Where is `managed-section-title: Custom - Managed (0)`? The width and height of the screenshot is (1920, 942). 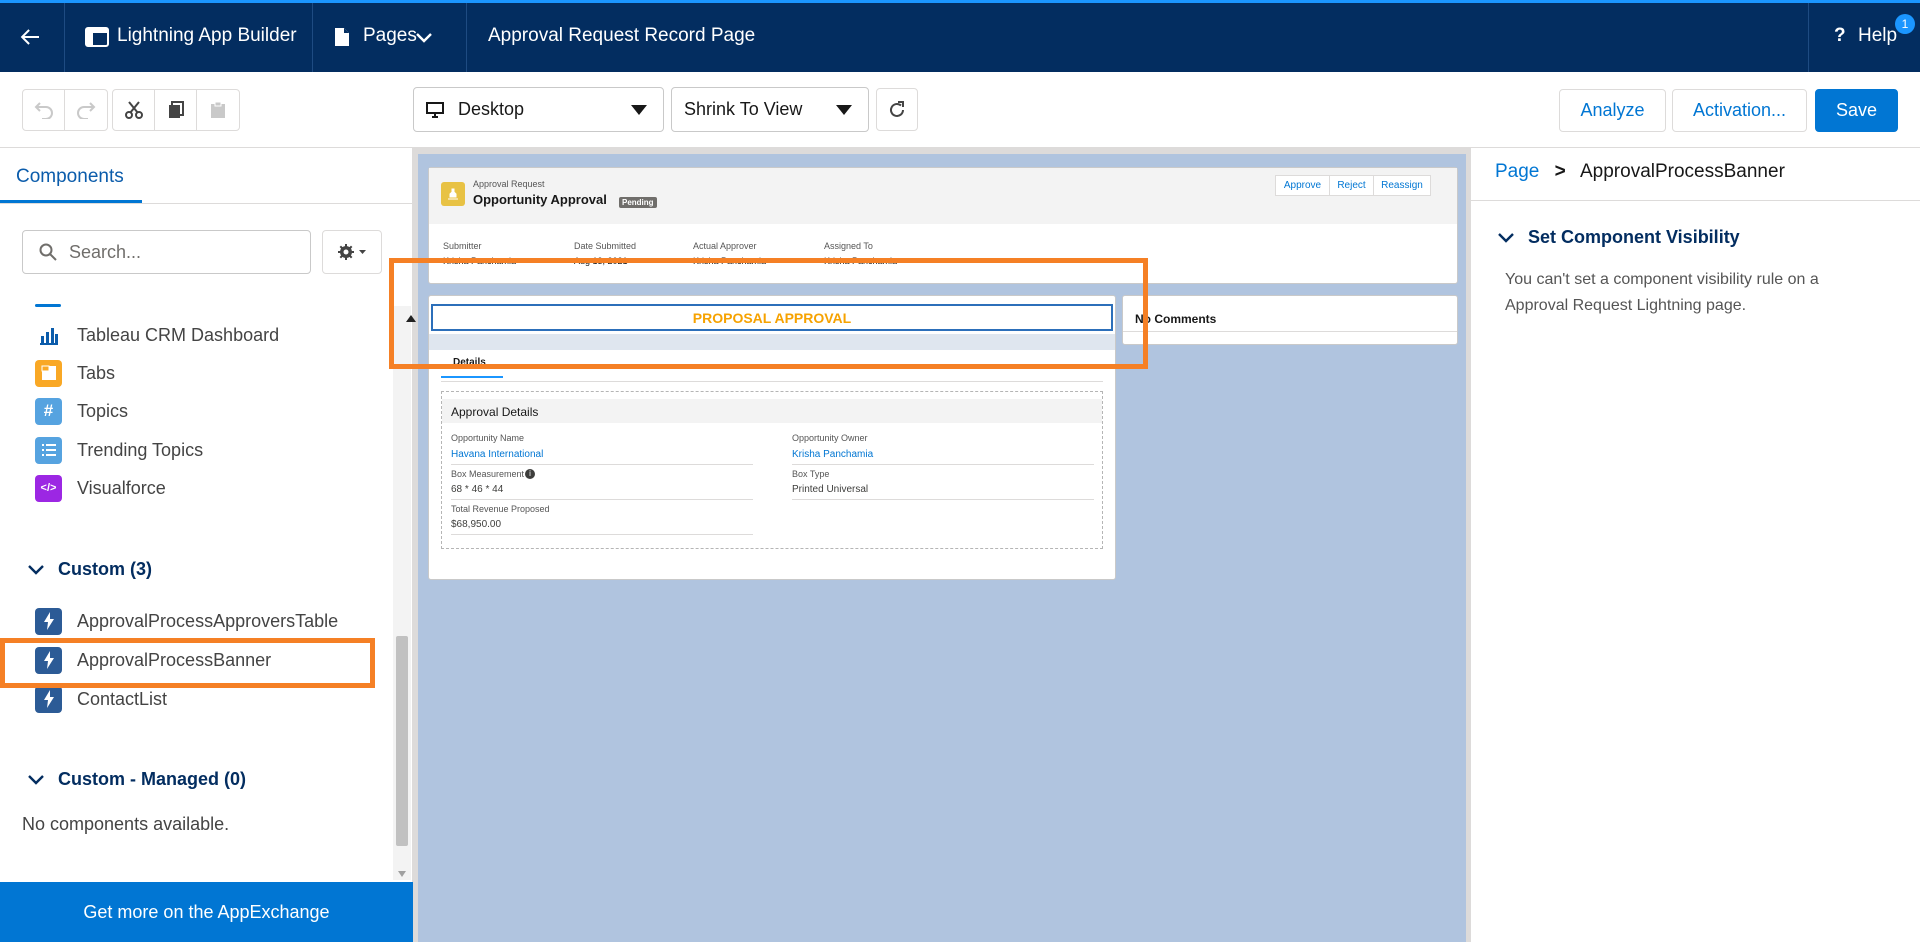
managed-section-title: Custom - Managed (0) is located at coordinates (152, 779).